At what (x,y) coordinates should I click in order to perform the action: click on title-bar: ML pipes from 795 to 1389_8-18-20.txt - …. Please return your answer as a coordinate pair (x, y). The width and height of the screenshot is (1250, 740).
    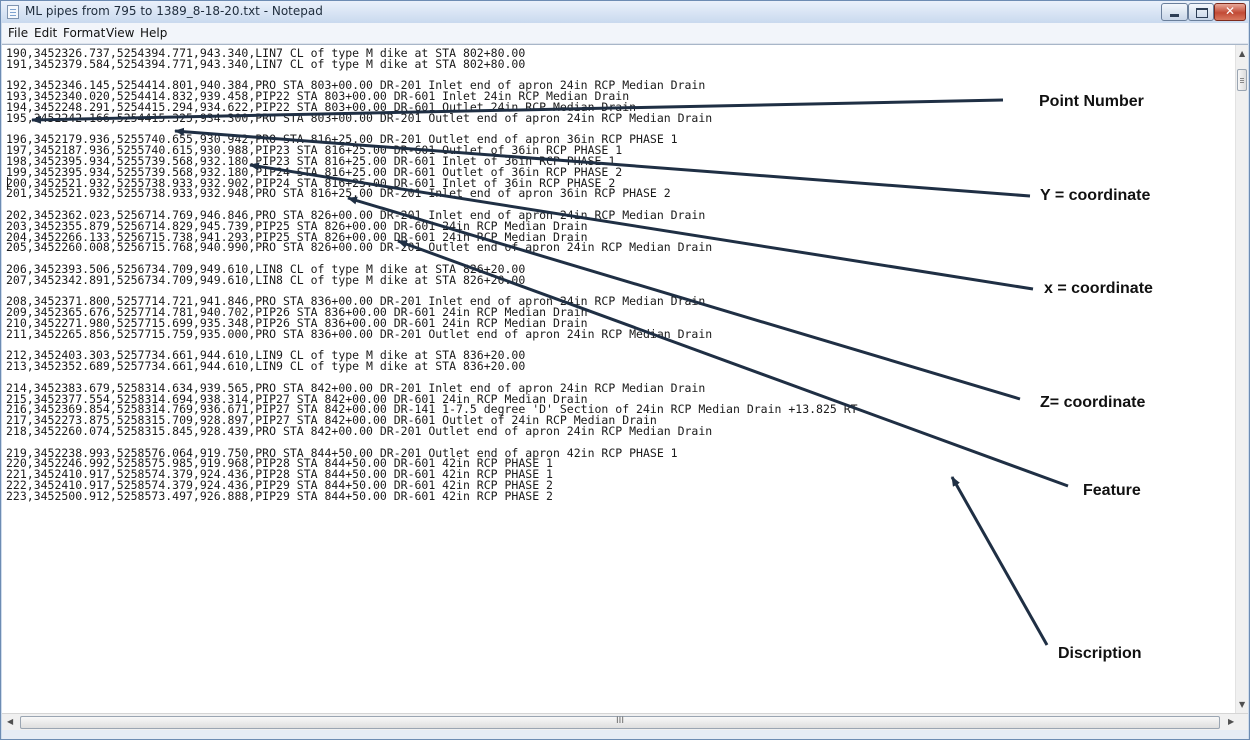
    Looking at the image, I should click on (625, 12).